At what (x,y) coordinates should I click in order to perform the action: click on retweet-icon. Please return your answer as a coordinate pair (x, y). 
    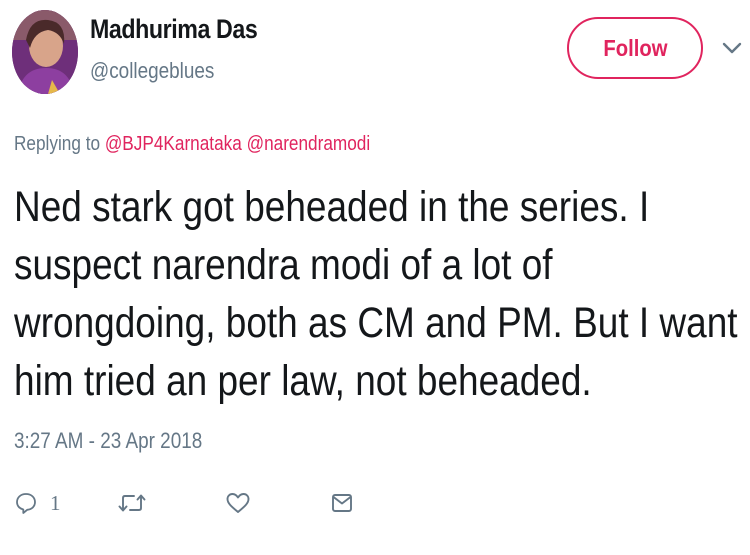
    Looking at the image, I should click on (132, 503).